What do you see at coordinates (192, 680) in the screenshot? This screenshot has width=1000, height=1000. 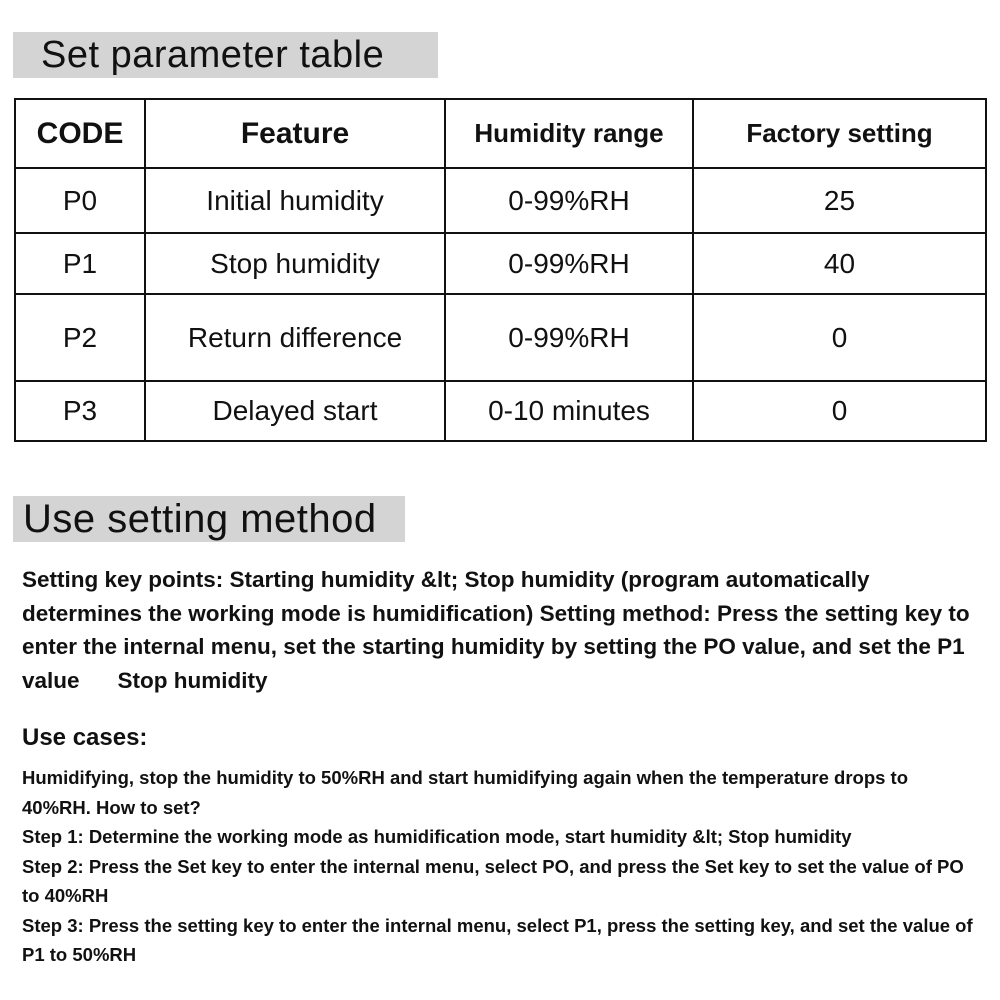 I see `key-points-tail: Stop humidity` at bounding box center [192, 680].